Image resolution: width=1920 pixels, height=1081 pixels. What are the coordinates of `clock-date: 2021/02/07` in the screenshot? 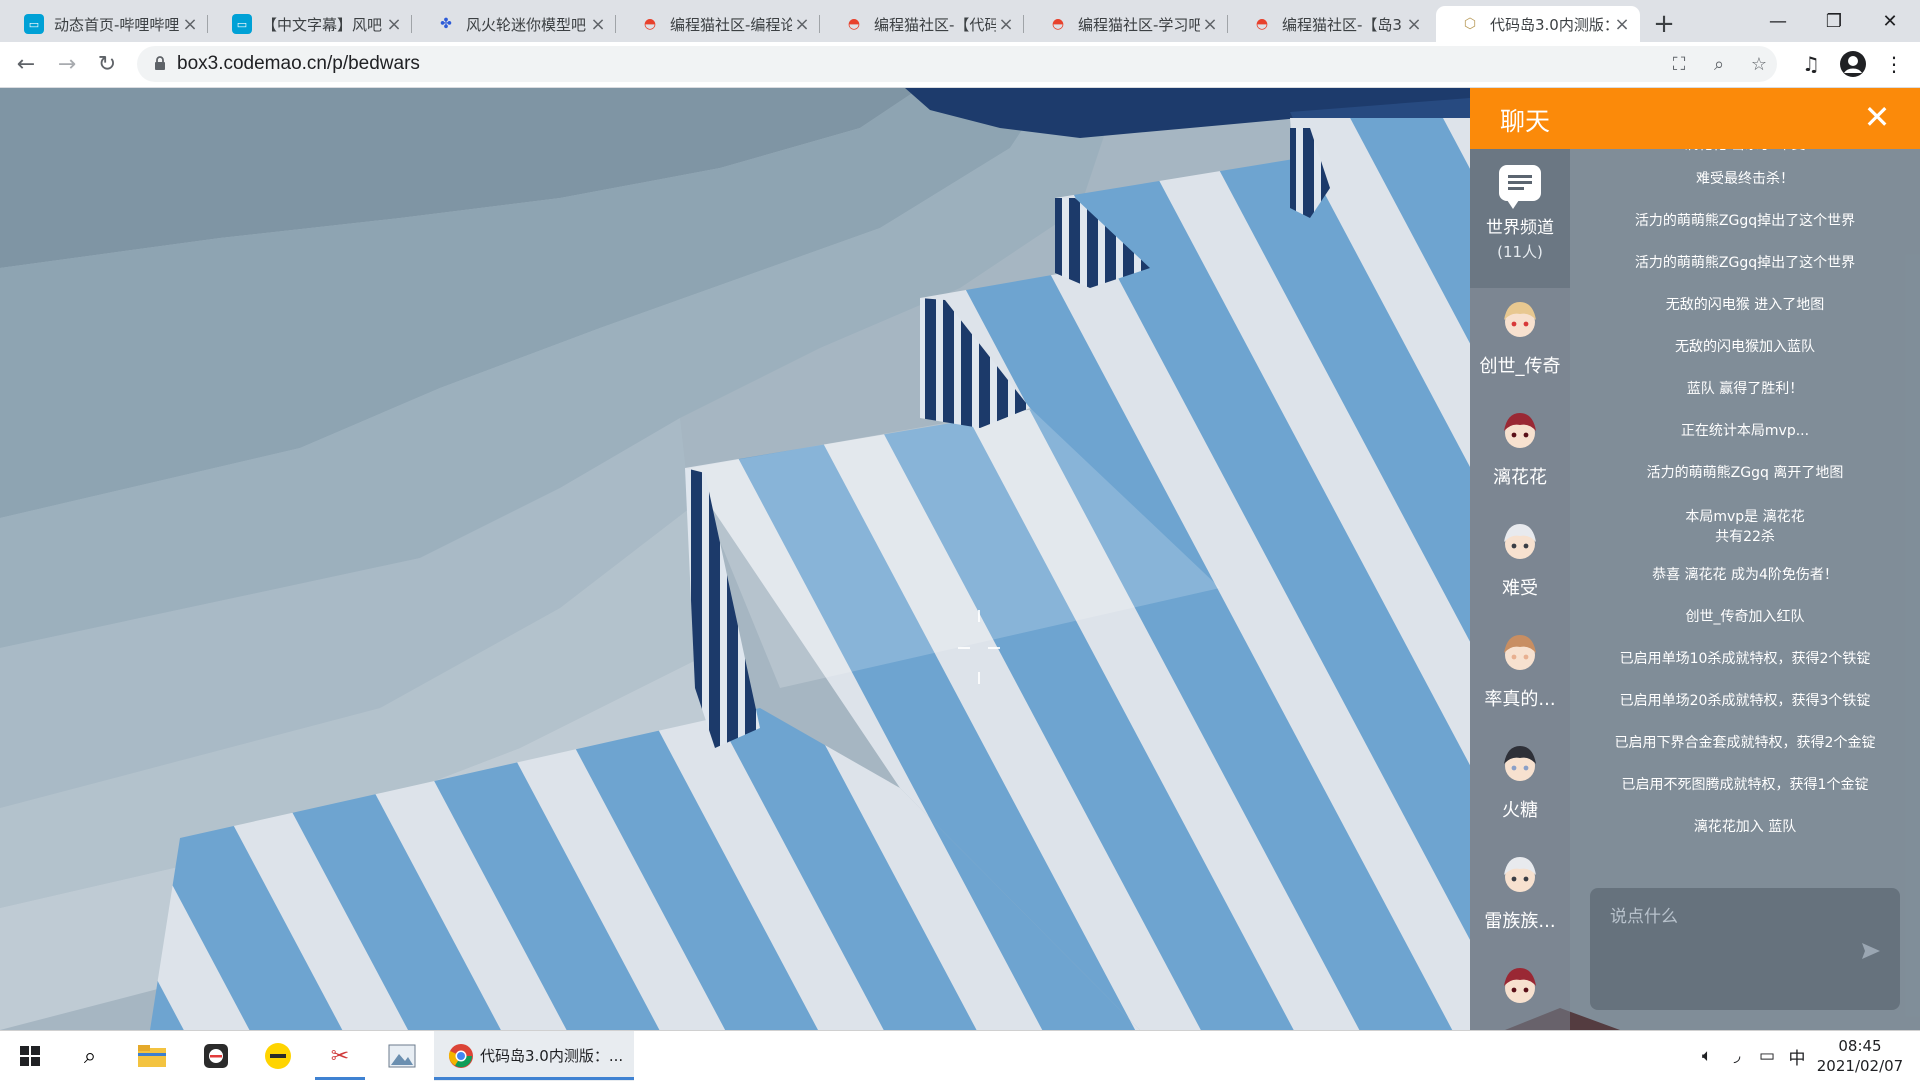 It's located at (1860, 1066).